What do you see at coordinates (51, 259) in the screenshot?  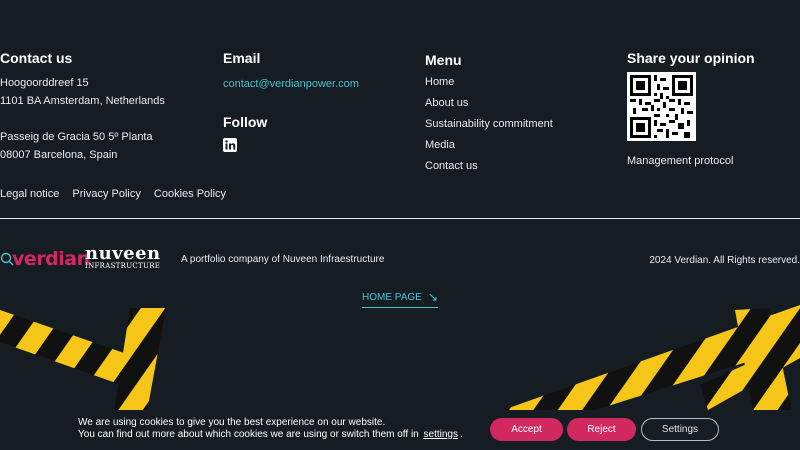 I see `verdian-logo-text: verdian` at bounding box center [51, 259].